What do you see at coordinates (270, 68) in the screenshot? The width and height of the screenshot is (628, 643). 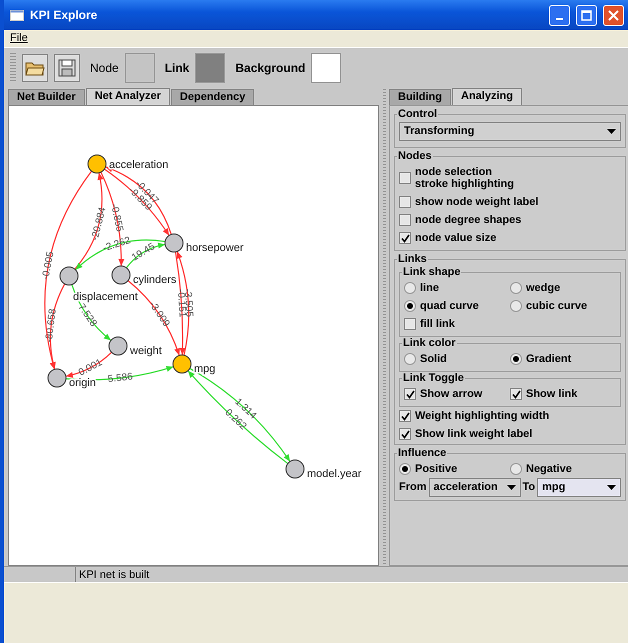 I see `swatch-label: Background` at bounding box center [270, 68].